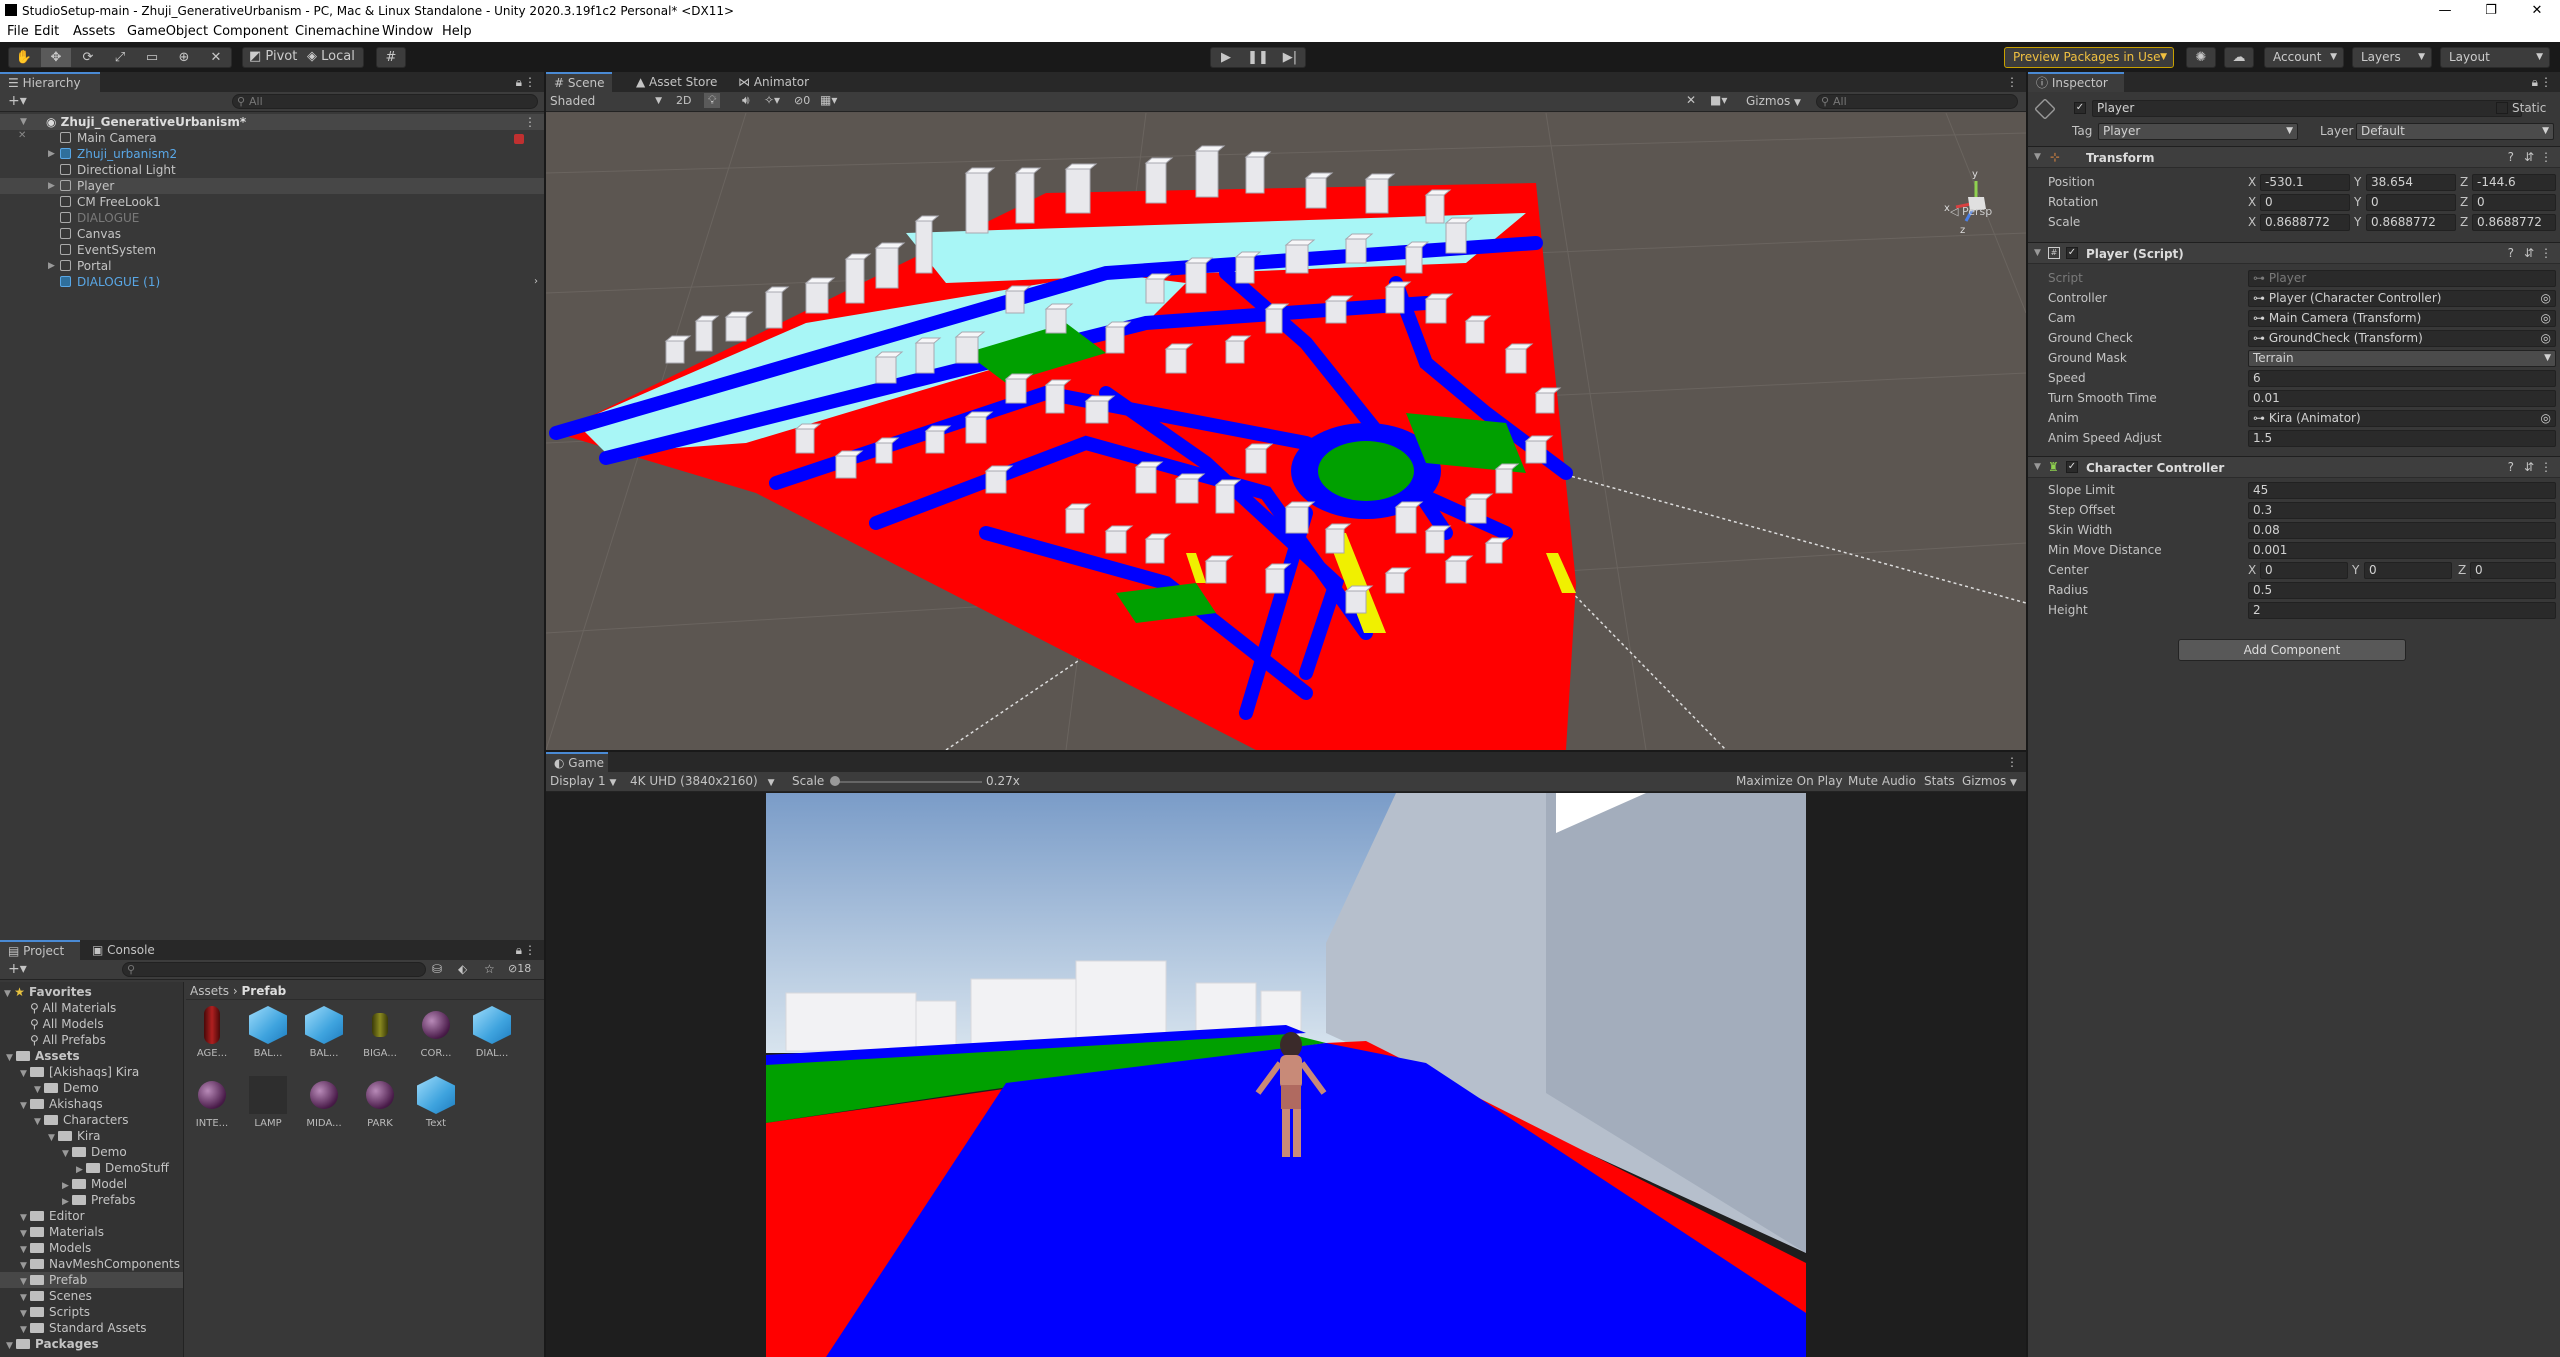 This screenshot has height=1357, width=2560. Describe the element at coordinates (88, 57) in the screenshot. I see `rotate-tool-icon: ⟳` at that location.